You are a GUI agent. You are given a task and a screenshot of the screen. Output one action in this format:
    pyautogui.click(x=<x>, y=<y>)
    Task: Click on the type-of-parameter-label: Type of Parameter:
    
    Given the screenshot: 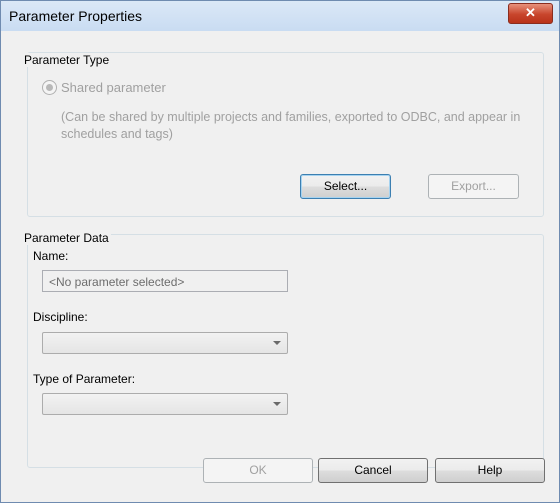 What is the action you would take?
    pyautogui.click(x=84, y=379)
    